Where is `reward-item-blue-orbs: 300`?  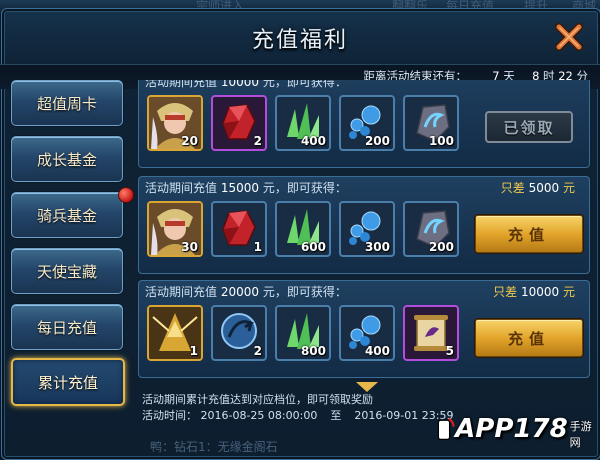 reward-item-blue-orbs: 300 is located at coordinates (367, 229).